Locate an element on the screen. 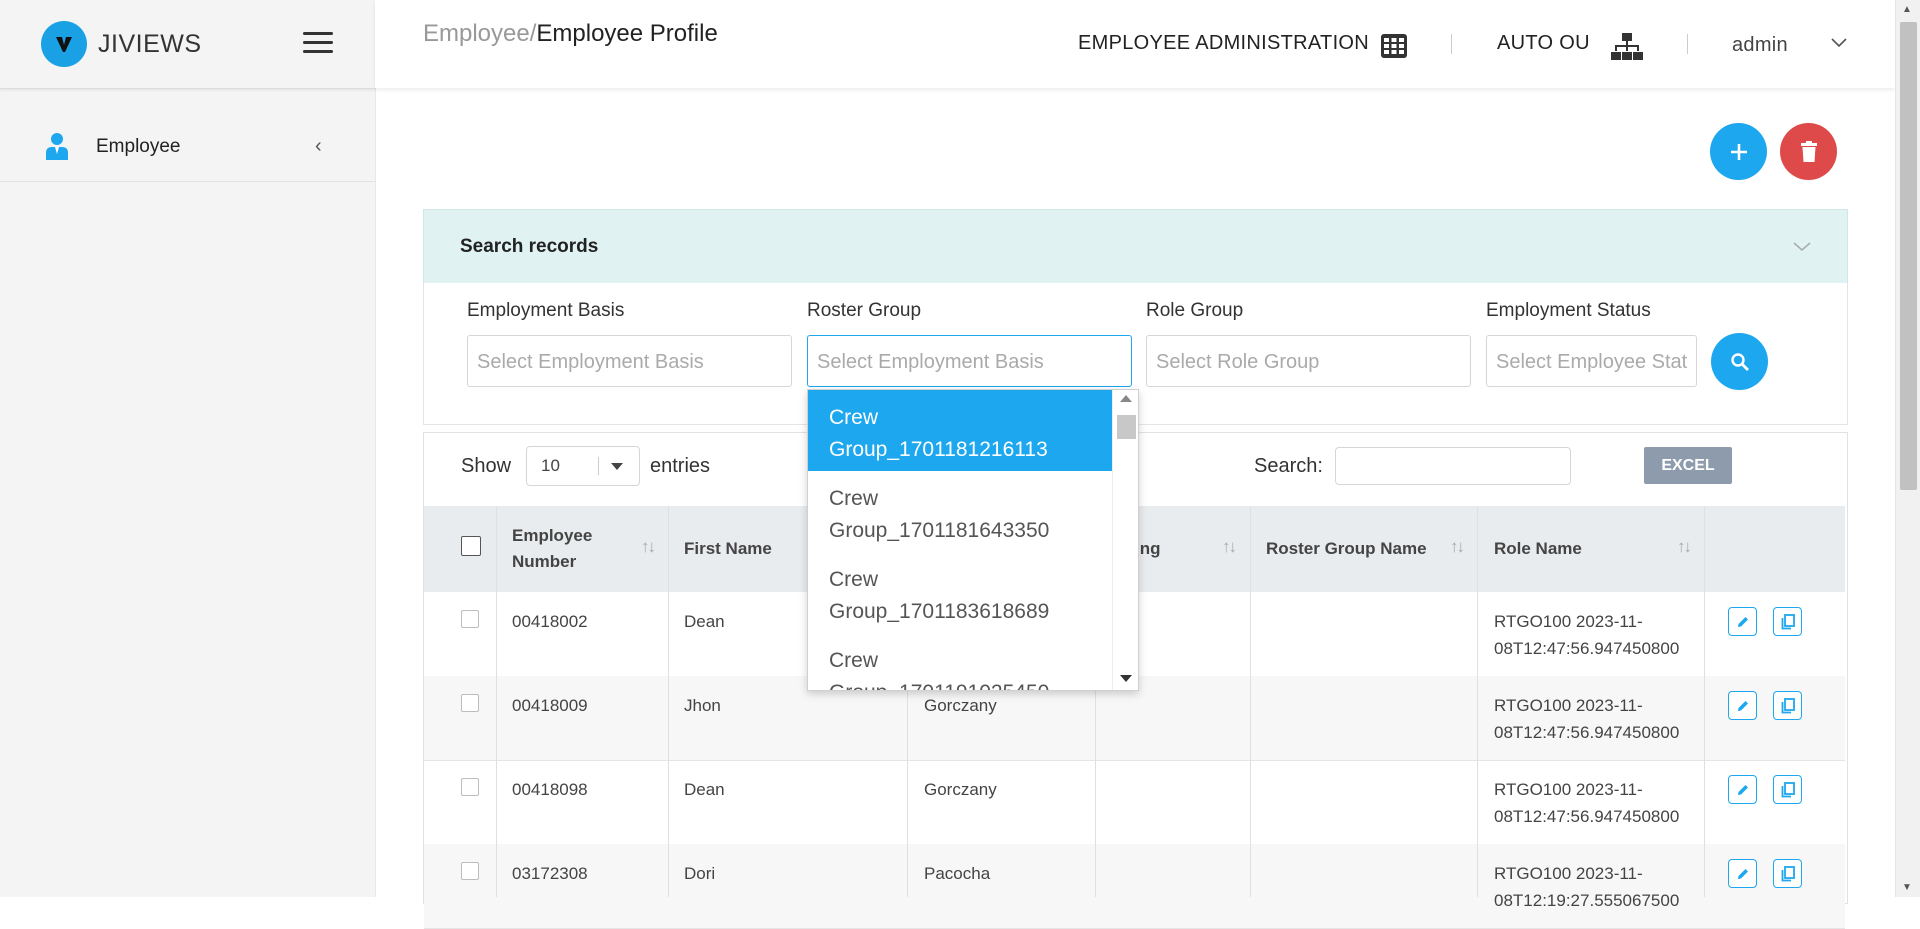 The width and height of the screenshot is (1920, 929). option-line2: Group_1701181216113 is located at coordinates (938, 449).